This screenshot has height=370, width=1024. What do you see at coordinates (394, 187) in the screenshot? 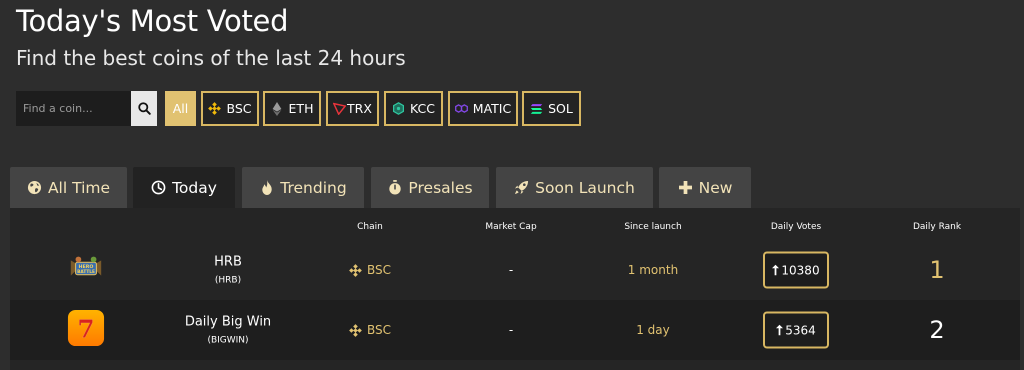
I see `stopwatch-icon` at bounding box center [394, 187].